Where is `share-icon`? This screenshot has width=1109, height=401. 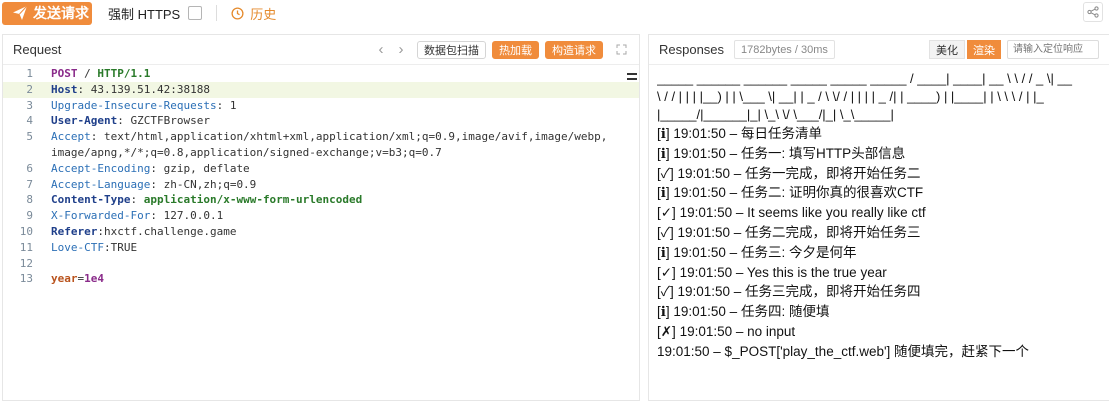
share-icon is located at coordinates (1093, 12).